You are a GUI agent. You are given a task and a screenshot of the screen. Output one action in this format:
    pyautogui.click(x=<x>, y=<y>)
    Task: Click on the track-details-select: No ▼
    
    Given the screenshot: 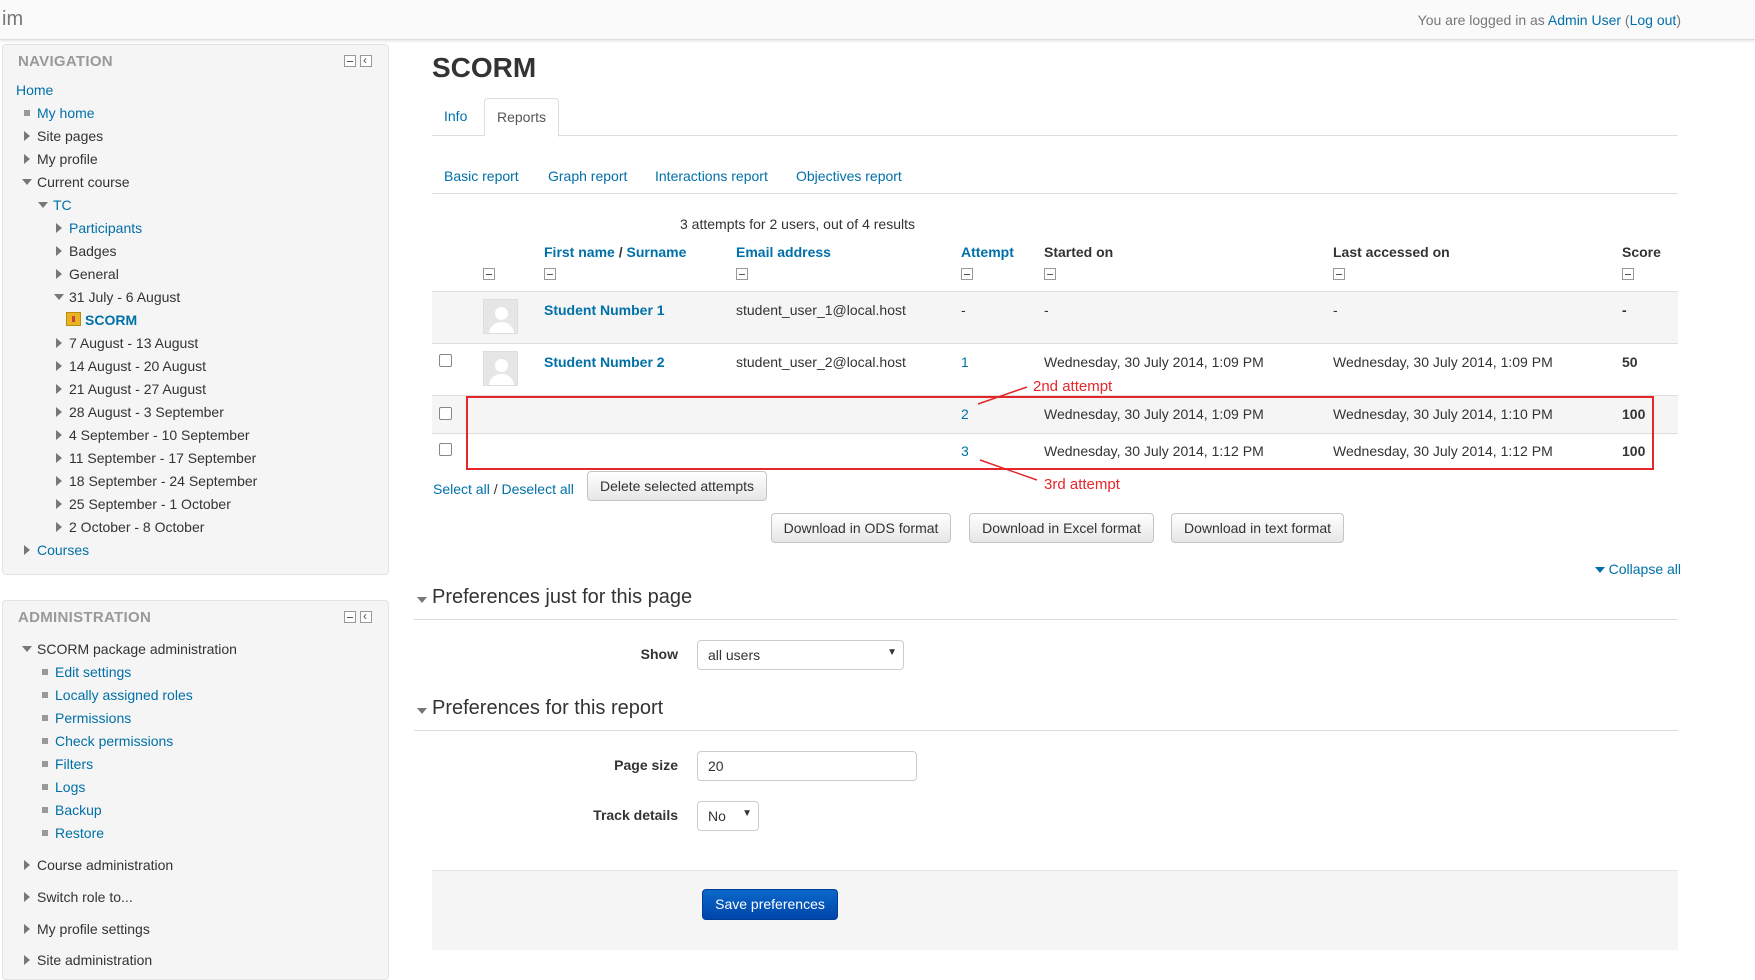 What is the action you would take?
    pyautogui.click(x=728, y=816)
    